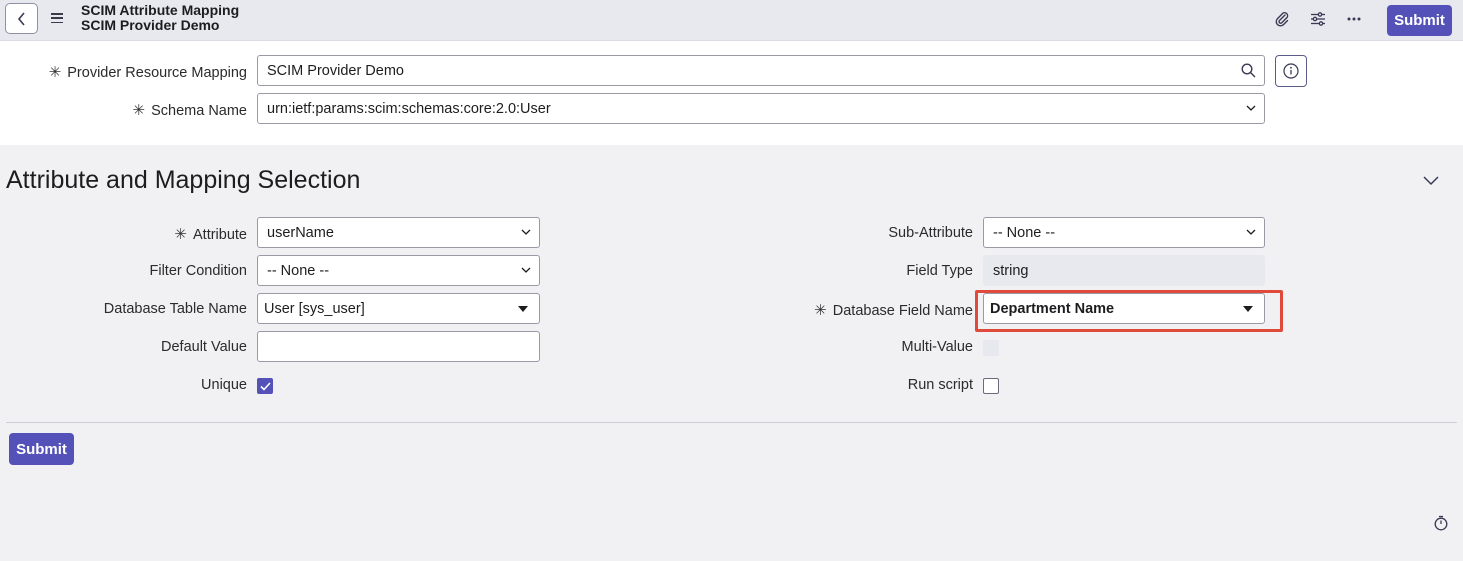 This screenshot has height=561, width=1463. Describe the element at coordinates (398, 232) in the screenshot. I see `attribute-select: userName` at that location.